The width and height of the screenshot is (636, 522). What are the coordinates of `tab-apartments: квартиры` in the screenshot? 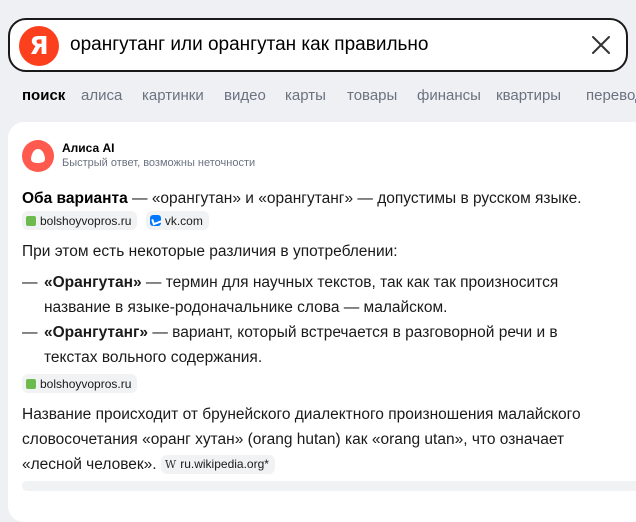 It's located at (528, 95).